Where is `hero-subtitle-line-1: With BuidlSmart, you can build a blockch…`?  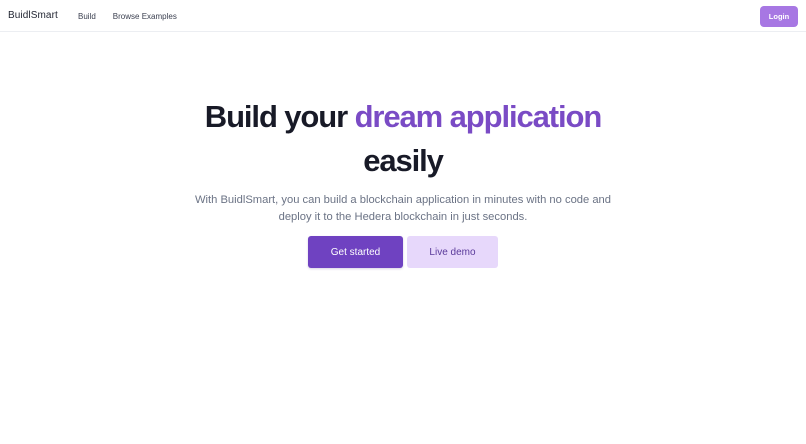 hero-subtitle-line-1: With BuidlSmart, you can build a blockch… is located at coordinates (403, 200).